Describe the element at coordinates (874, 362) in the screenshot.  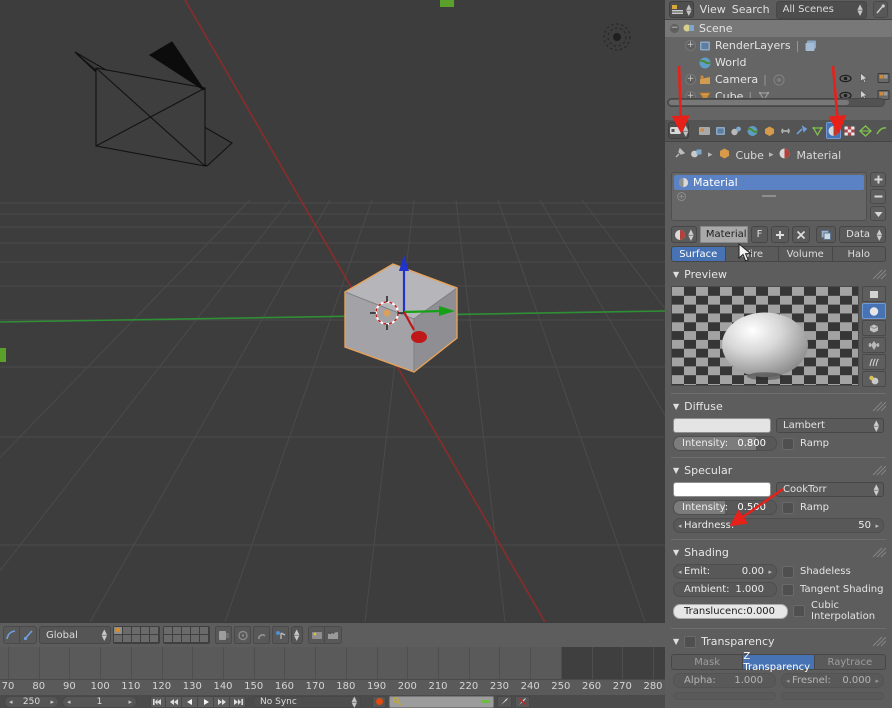
I see `hair-preview-button` at that location.